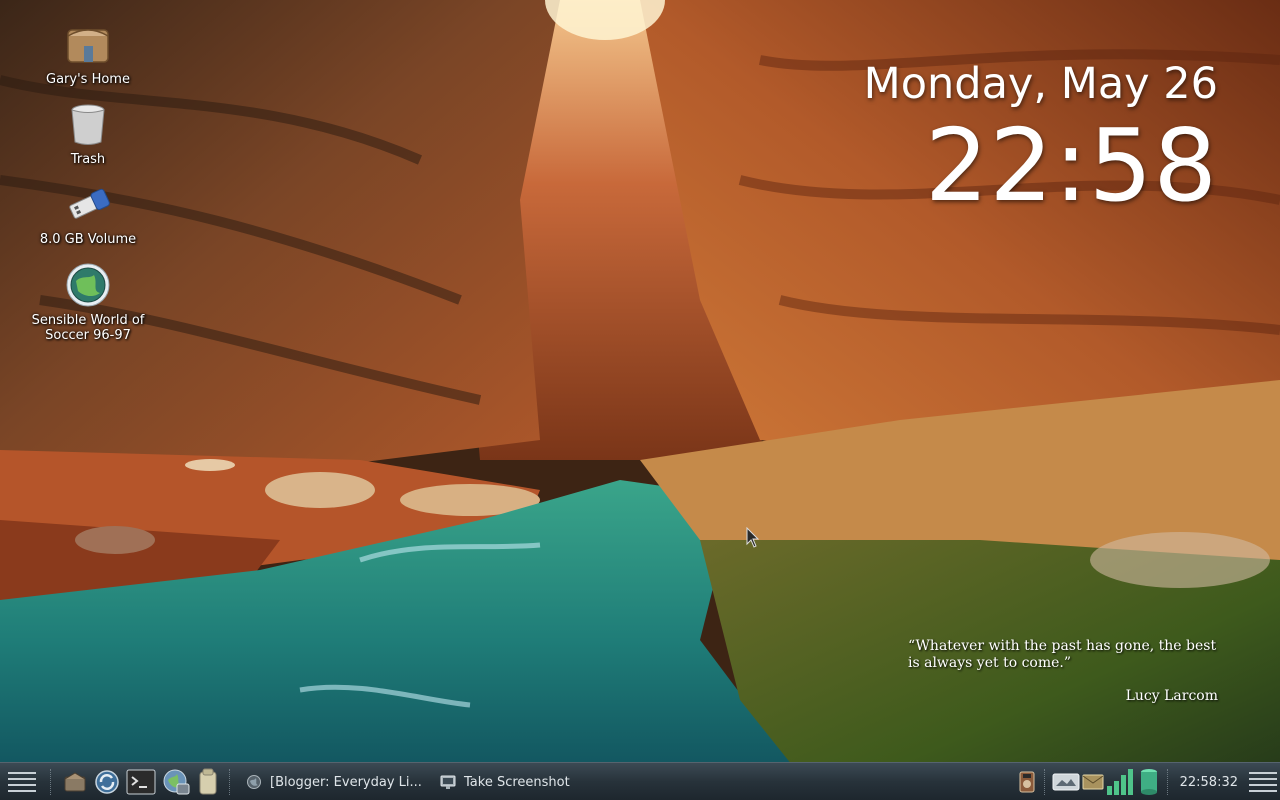 This screenshot has width=1280, height=800. I want to click on clock-date: Monday, May 26, so click(1040, 84).